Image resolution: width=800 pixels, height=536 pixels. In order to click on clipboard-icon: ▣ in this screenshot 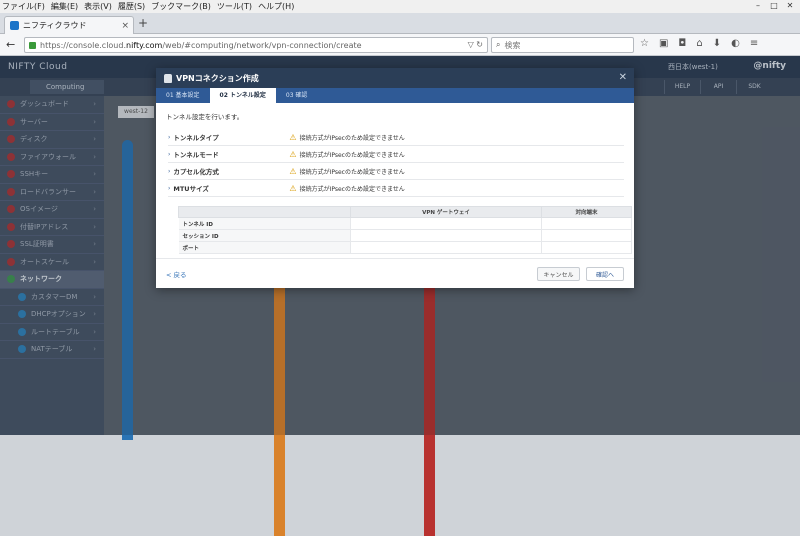, I will do `click(663, 43)`.